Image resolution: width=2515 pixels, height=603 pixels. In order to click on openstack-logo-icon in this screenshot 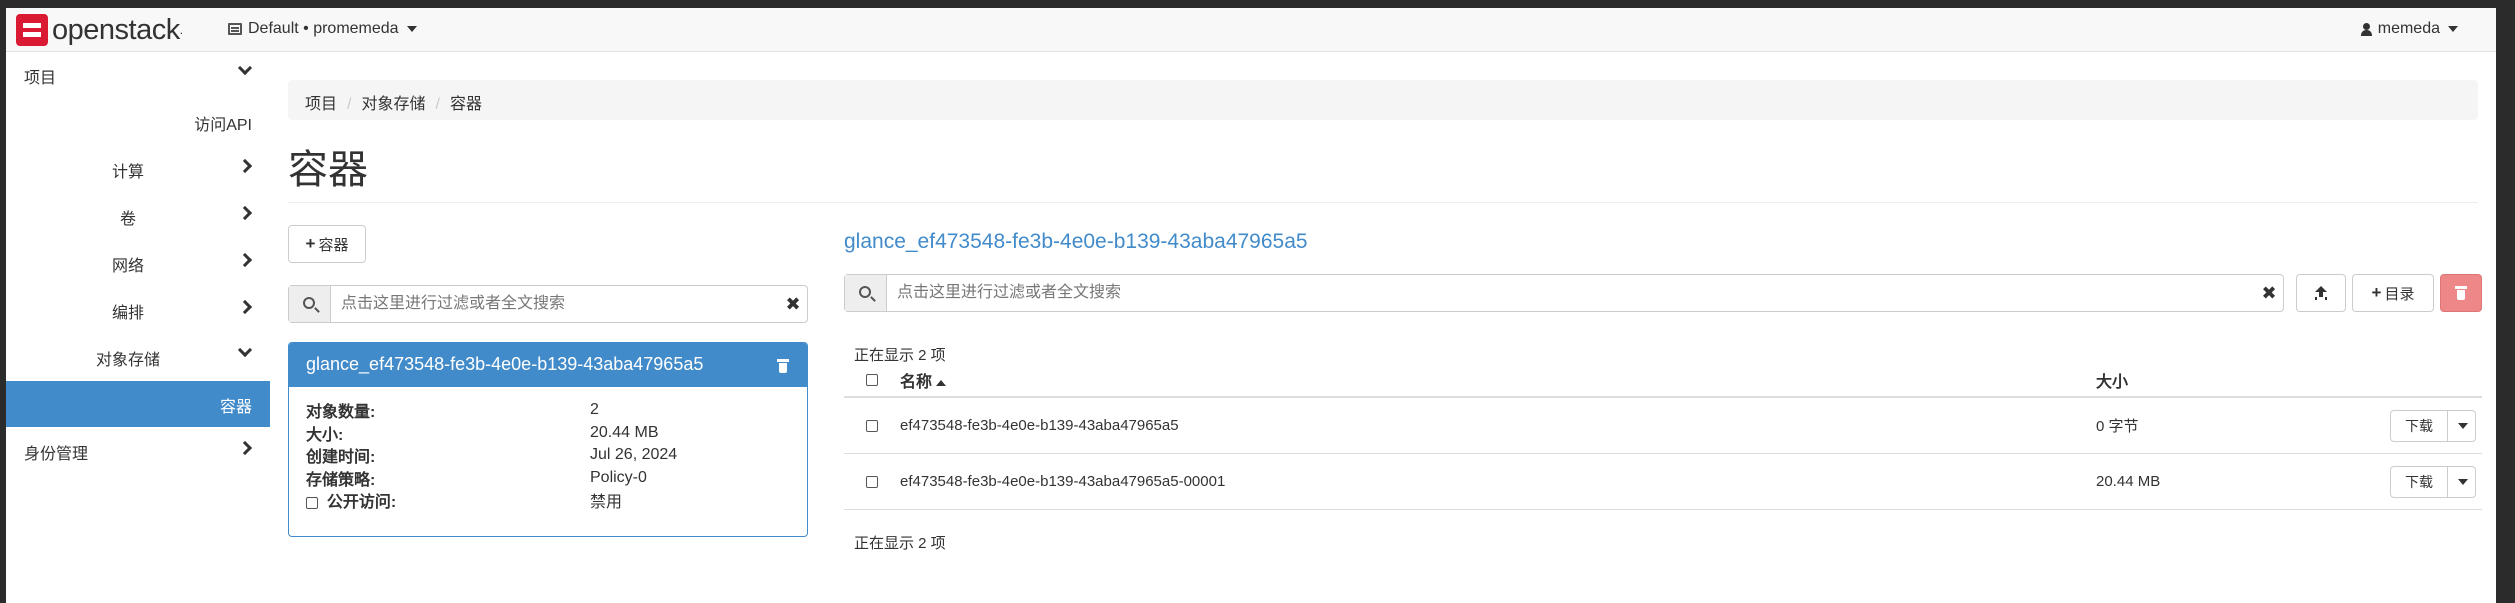, I will do `click(32, 30)`.